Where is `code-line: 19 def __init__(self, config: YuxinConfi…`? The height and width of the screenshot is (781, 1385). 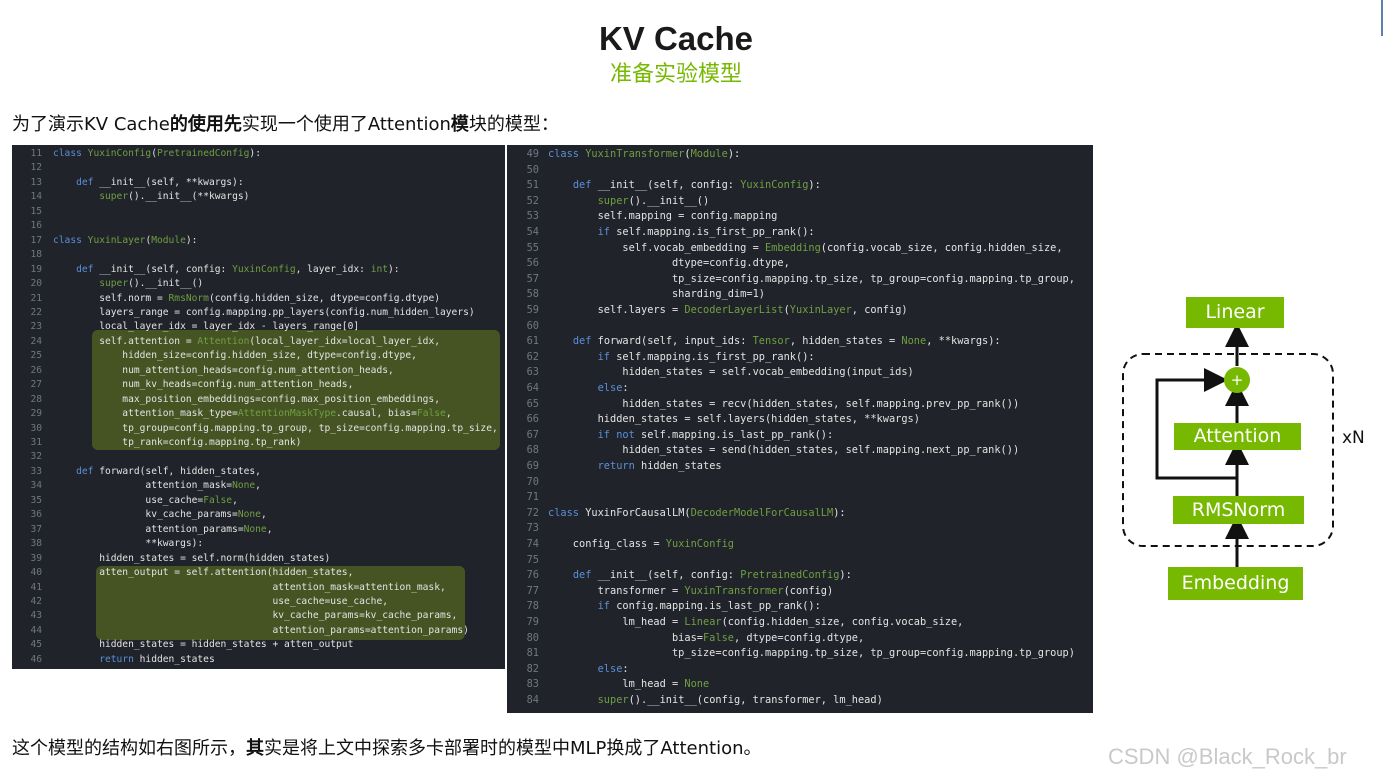 code-line: 19 def __init__(self, config: YuxinConfi… is located at coordinates (258, 270).